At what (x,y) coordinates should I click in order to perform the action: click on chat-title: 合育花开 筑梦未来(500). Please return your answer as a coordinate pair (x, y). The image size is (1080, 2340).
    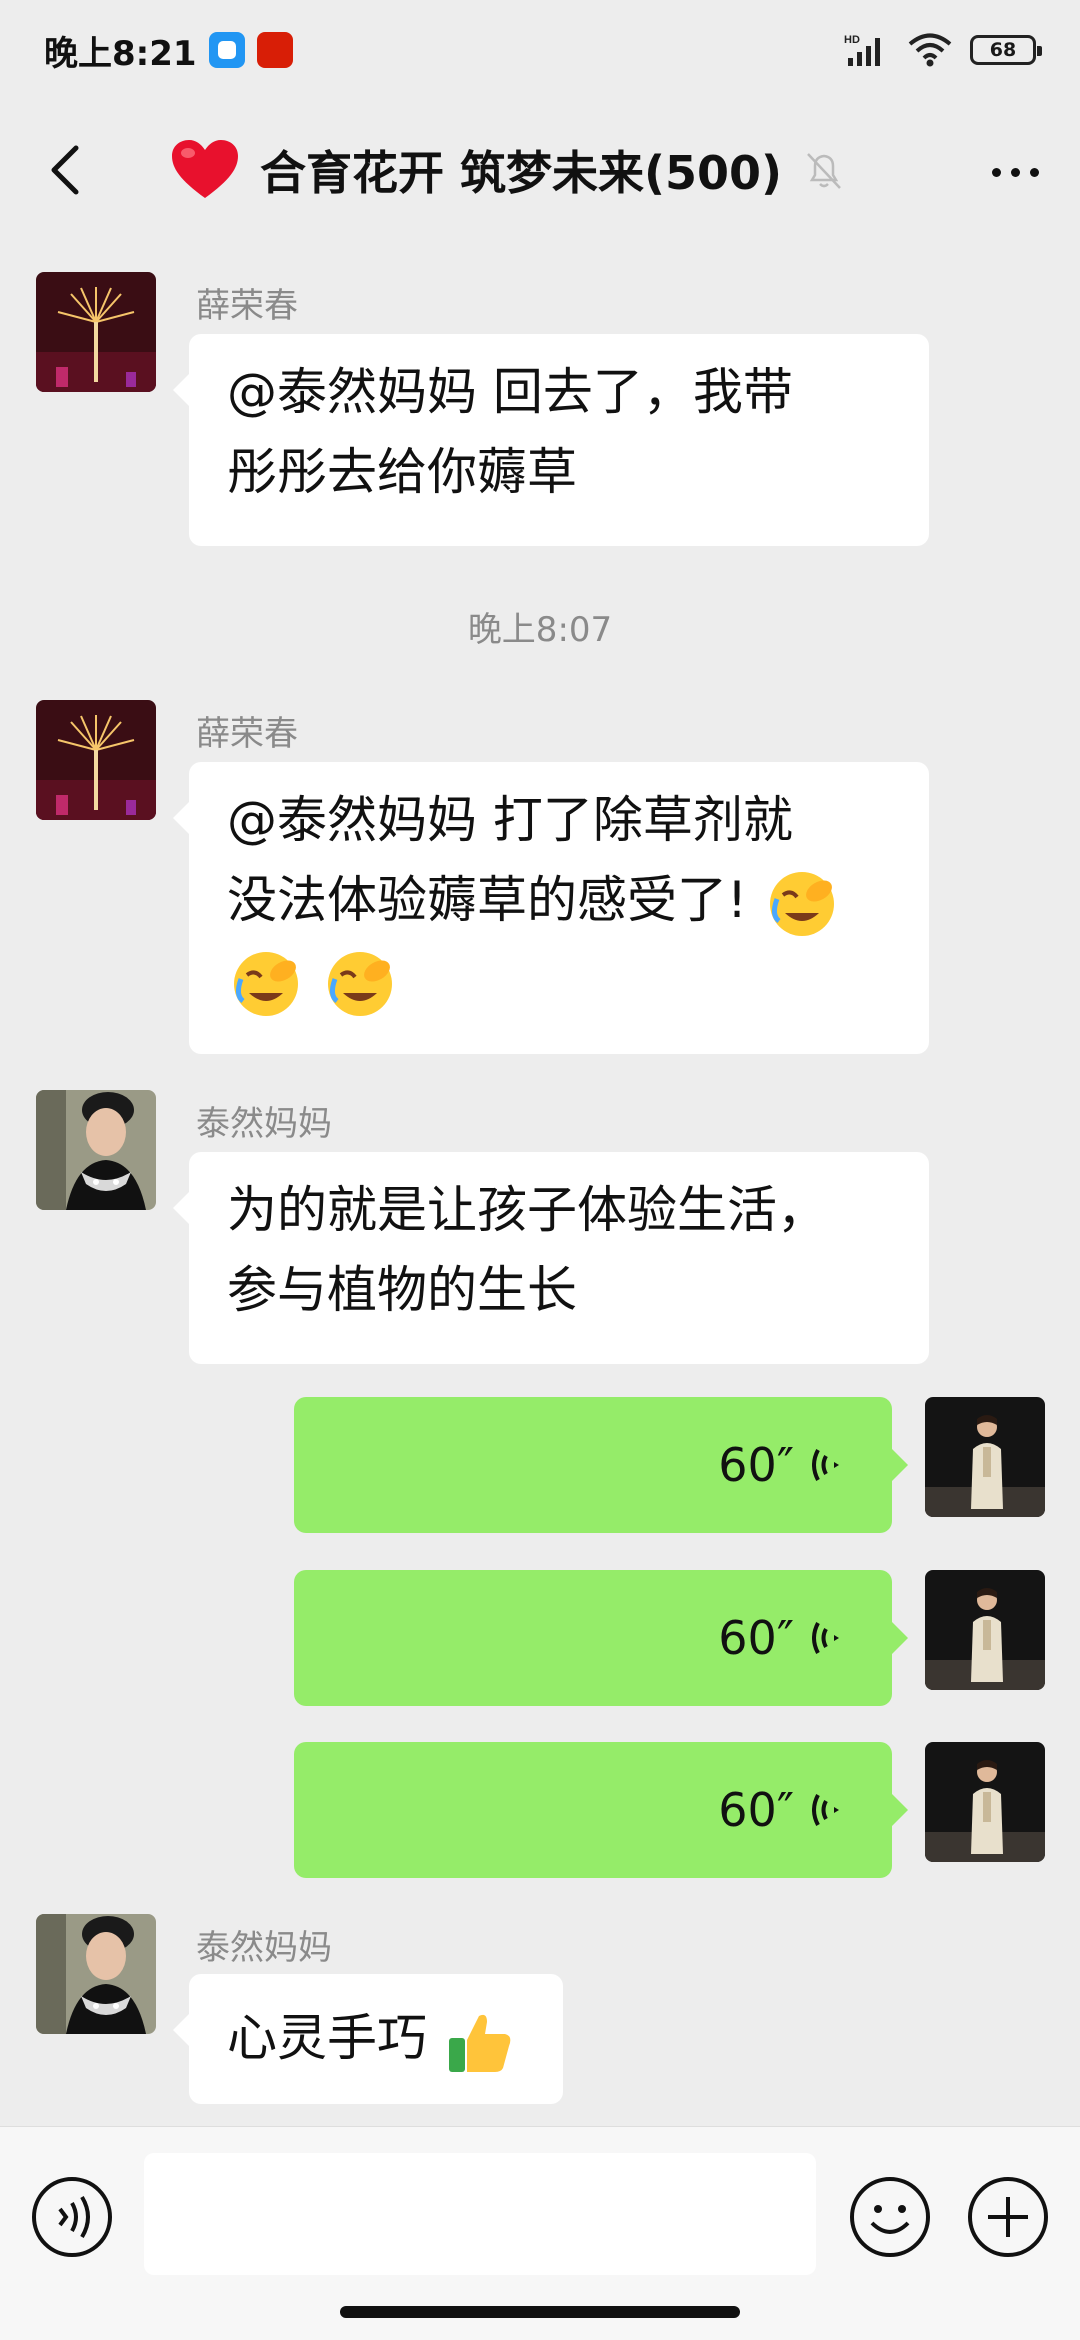
    Looking at the image, I should click on (521, 173).